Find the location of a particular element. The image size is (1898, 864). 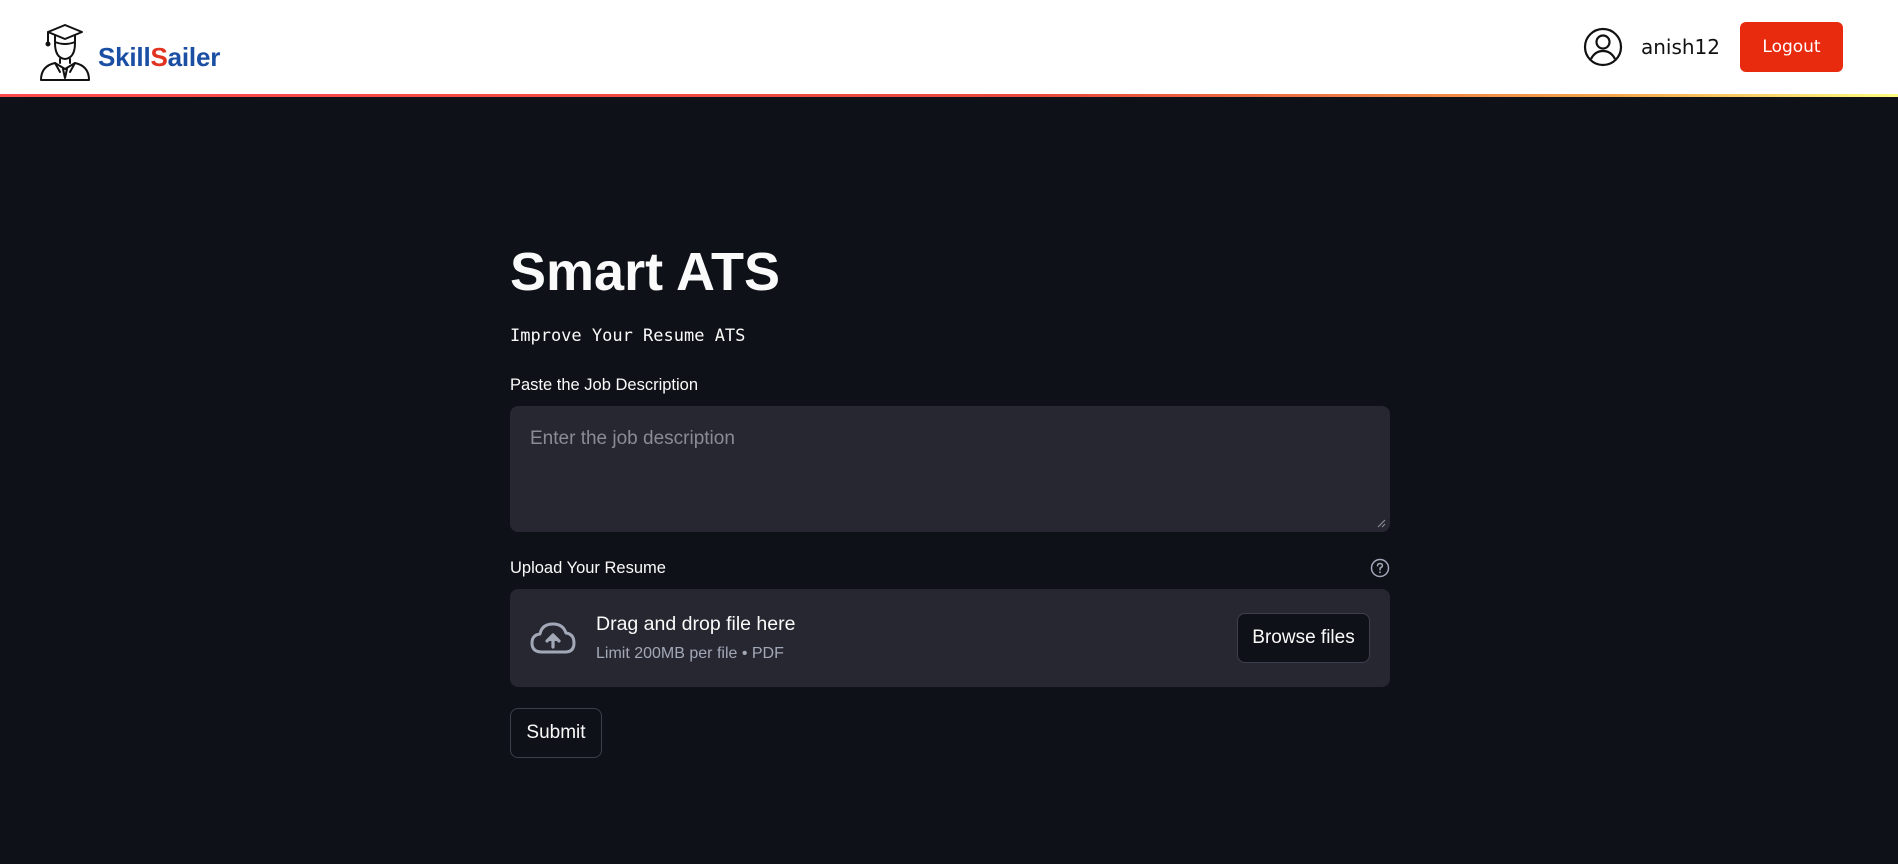

question-circle-icon is located at coordinates (1380, 568).